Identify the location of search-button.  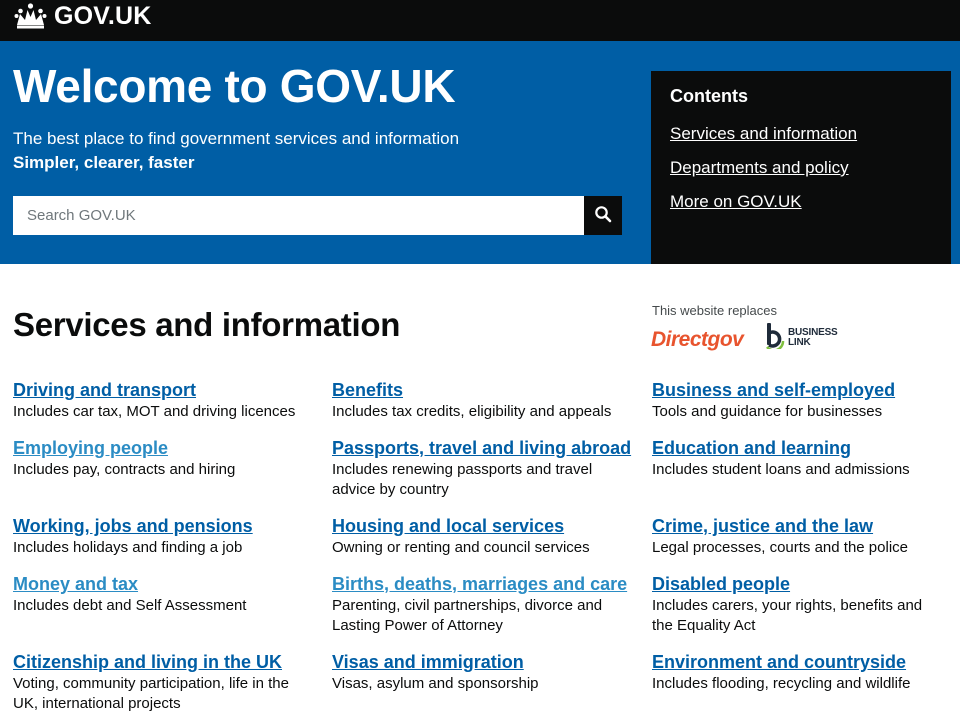
(603, 215).